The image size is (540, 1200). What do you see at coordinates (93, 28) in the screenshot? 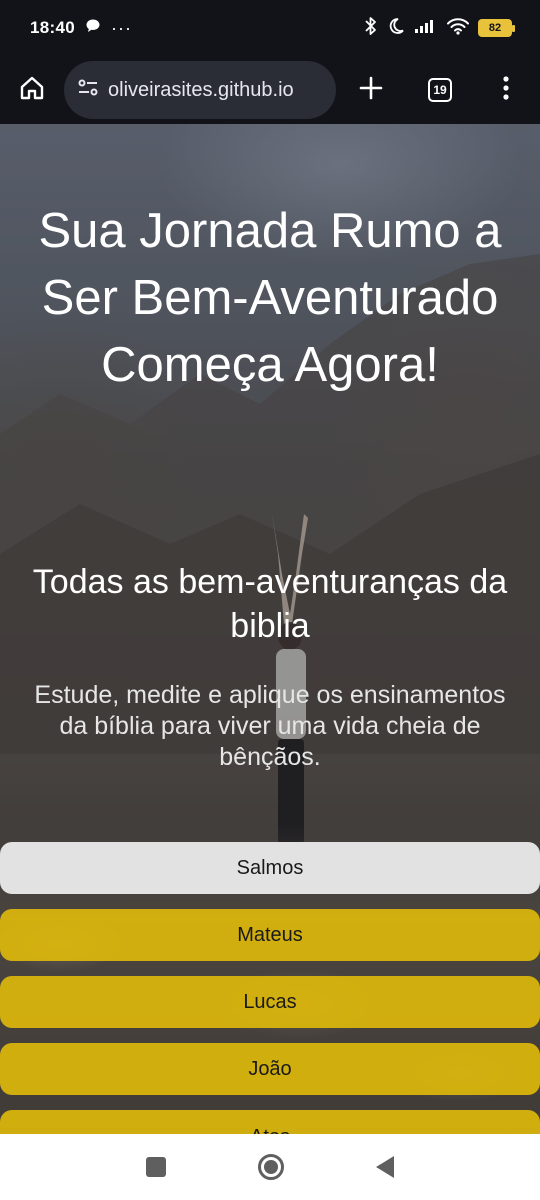
I see `chat-bubble-icon` at bounding box center [93, 28].